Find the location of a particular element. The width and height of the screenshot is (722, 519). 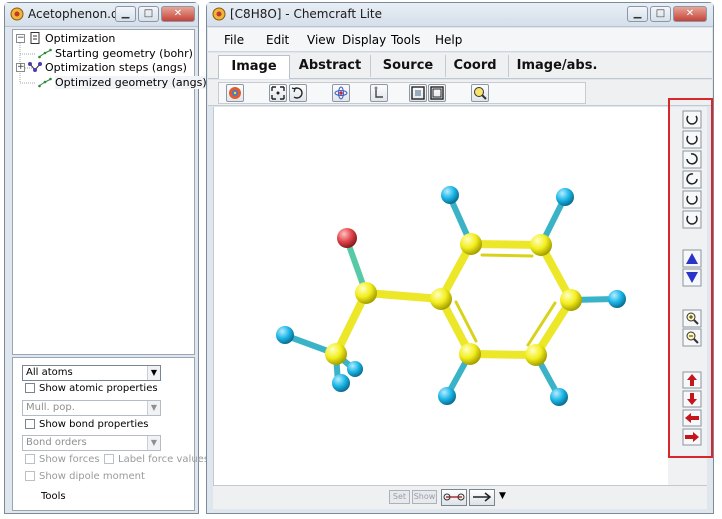

tools-label: Tools is located at coordinates (53, 496).